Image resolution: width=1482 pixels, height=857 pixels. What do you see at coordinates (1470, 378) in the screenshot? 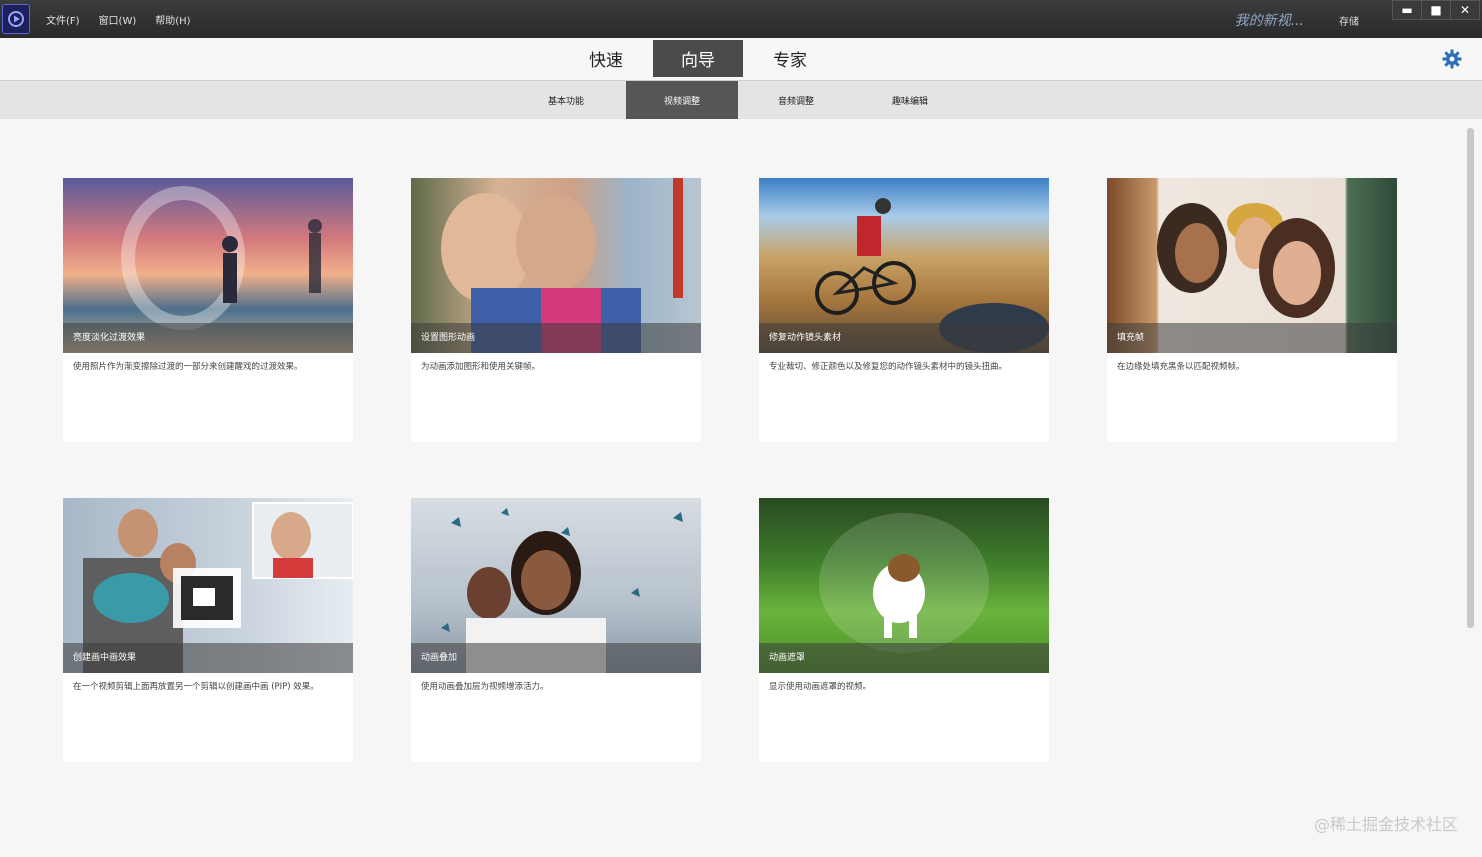
I see `scrollbar` at bounding box center [1470, 378].